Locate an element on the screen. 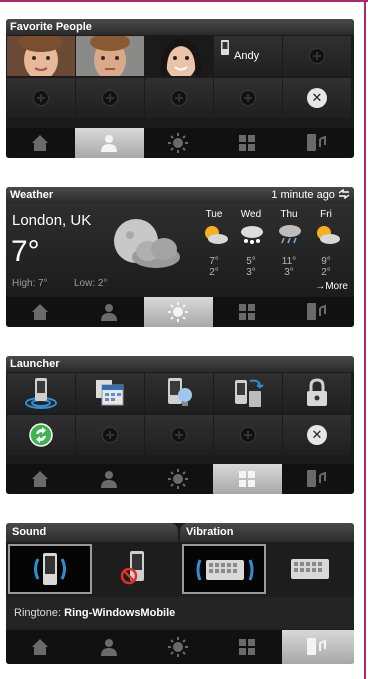  frame-top-border is located at coordinates (184, 1).